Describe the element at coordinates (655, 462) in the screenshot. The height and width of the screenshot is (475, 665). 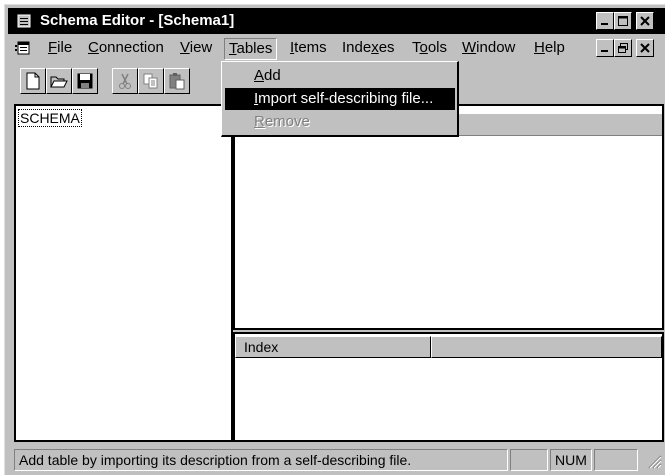
I see `resize-grip-icon` at that location.